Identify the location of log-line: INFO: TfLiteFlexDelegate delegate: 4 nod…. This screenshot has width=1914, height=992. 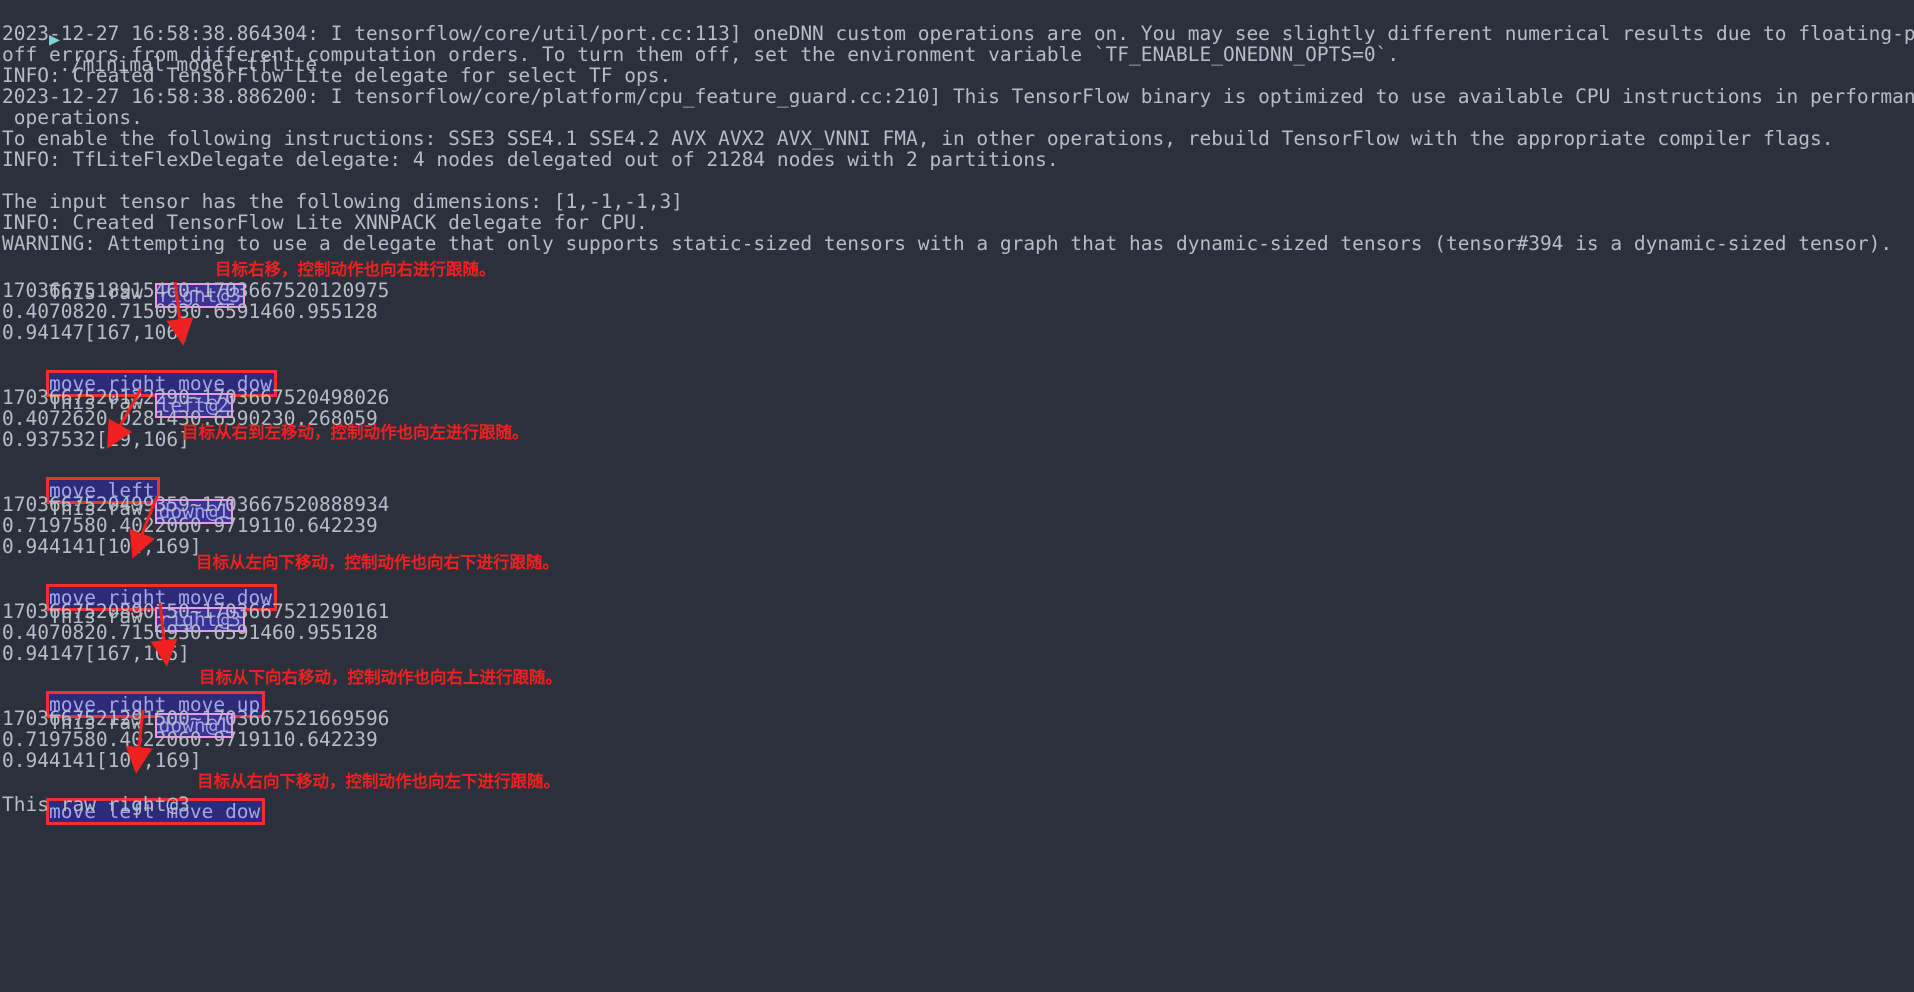
(530, 159).